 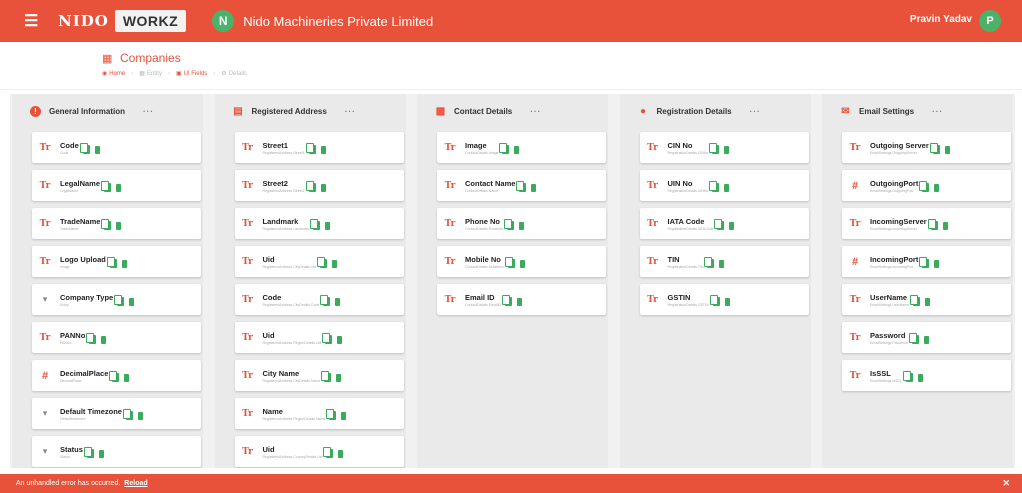 I want to click on field-card: Tr Contact Name ContactDetails.Name, so click(x=521, y=185).